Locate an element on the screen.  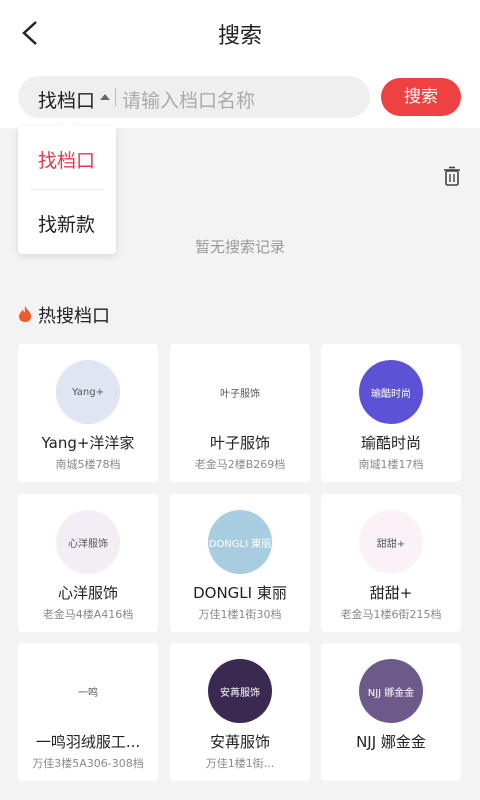
shop-name: 甜甜+ is located at coordinates (391, 593).